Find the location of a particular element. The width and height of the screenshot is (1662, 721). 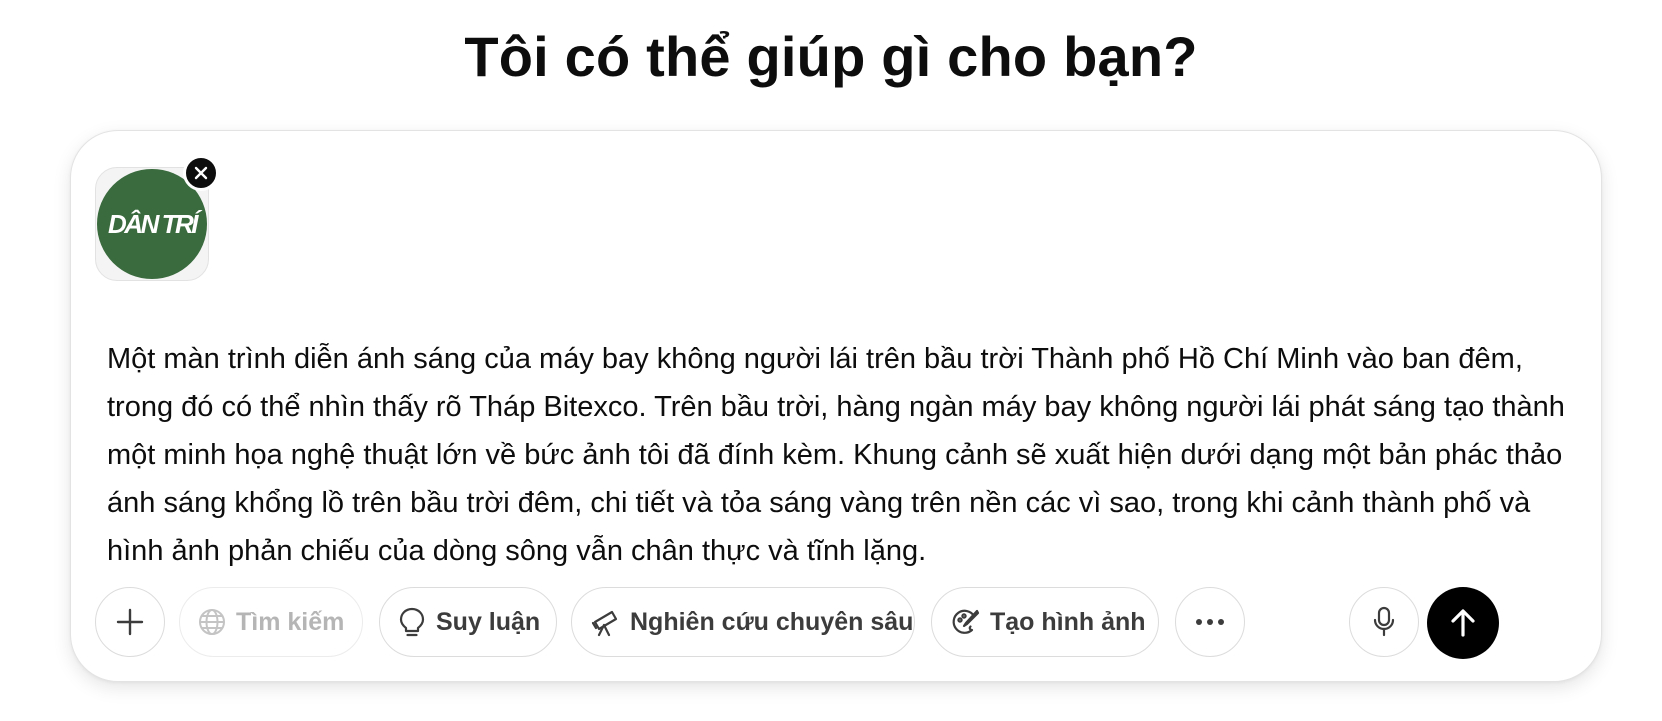

telescope-icon is located at coordinates (605, 622).